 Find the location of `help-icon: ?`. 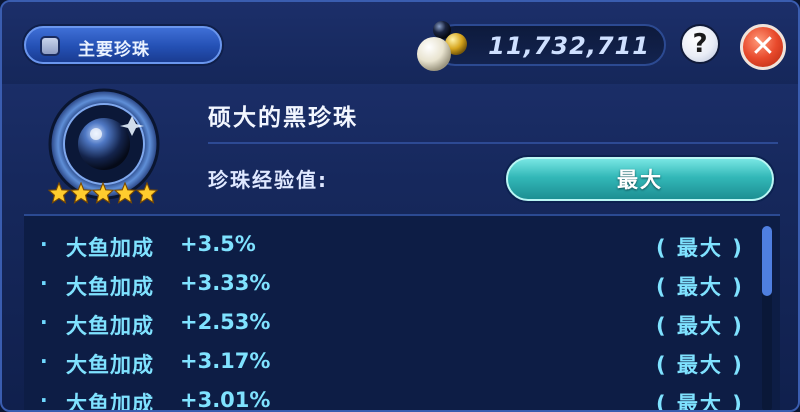

help-icon: ? is located at coordinates (700, 44).